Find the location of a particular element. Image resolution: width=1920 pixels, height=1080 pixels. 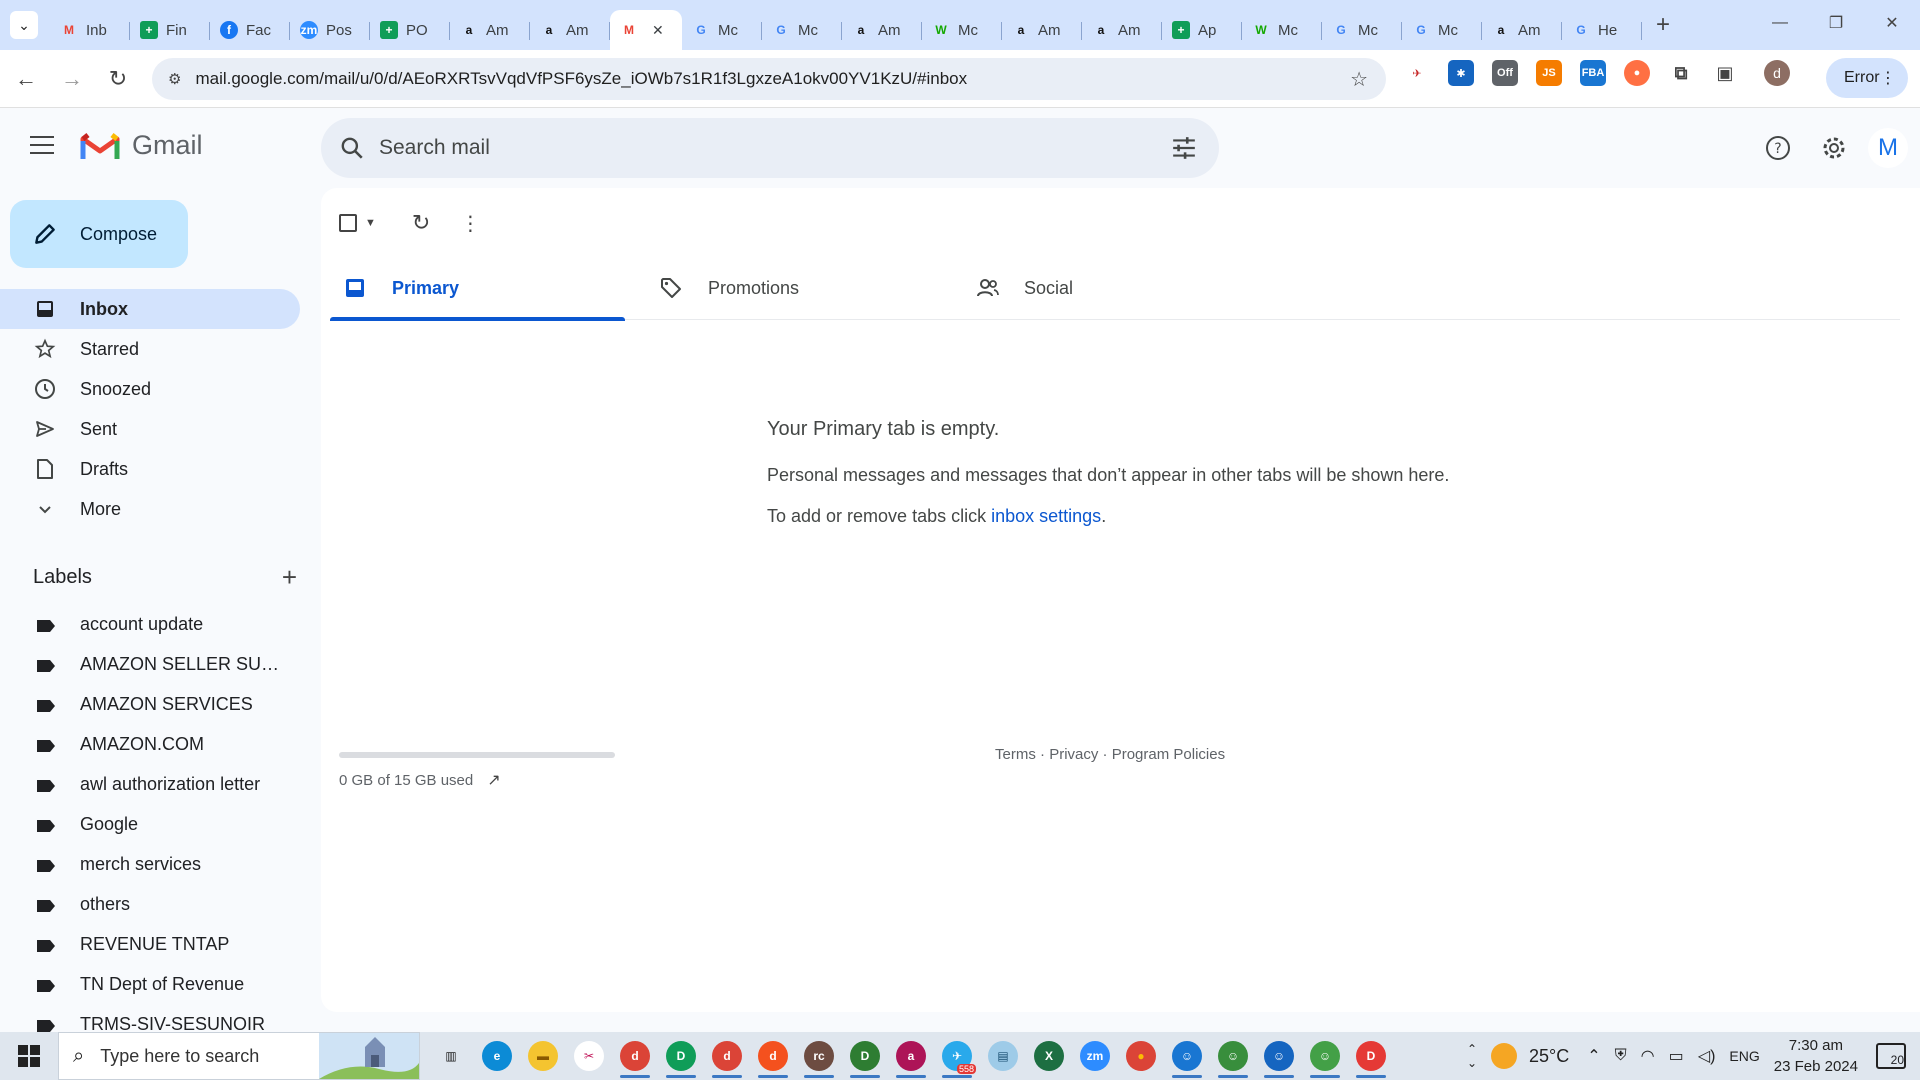

file-explorer-taskbar-button: ▬ is located at coordinates (543, 1056).